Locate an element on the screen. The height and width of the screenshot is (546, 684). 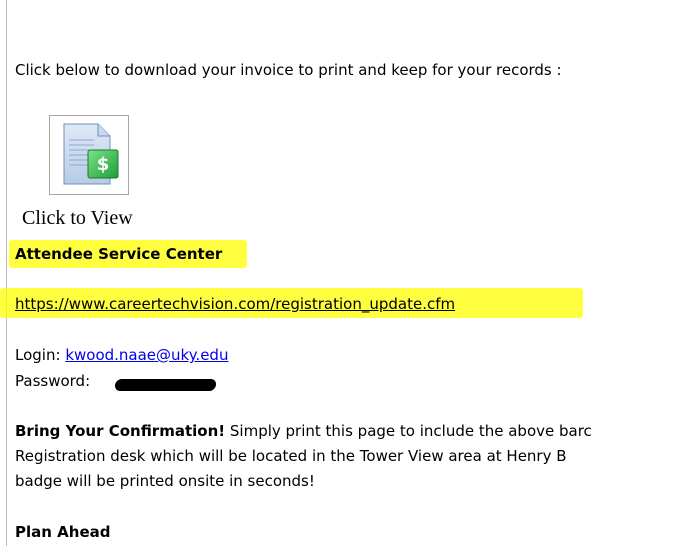
click-to-view-label: Click to View is located at coordinates (77, 218).